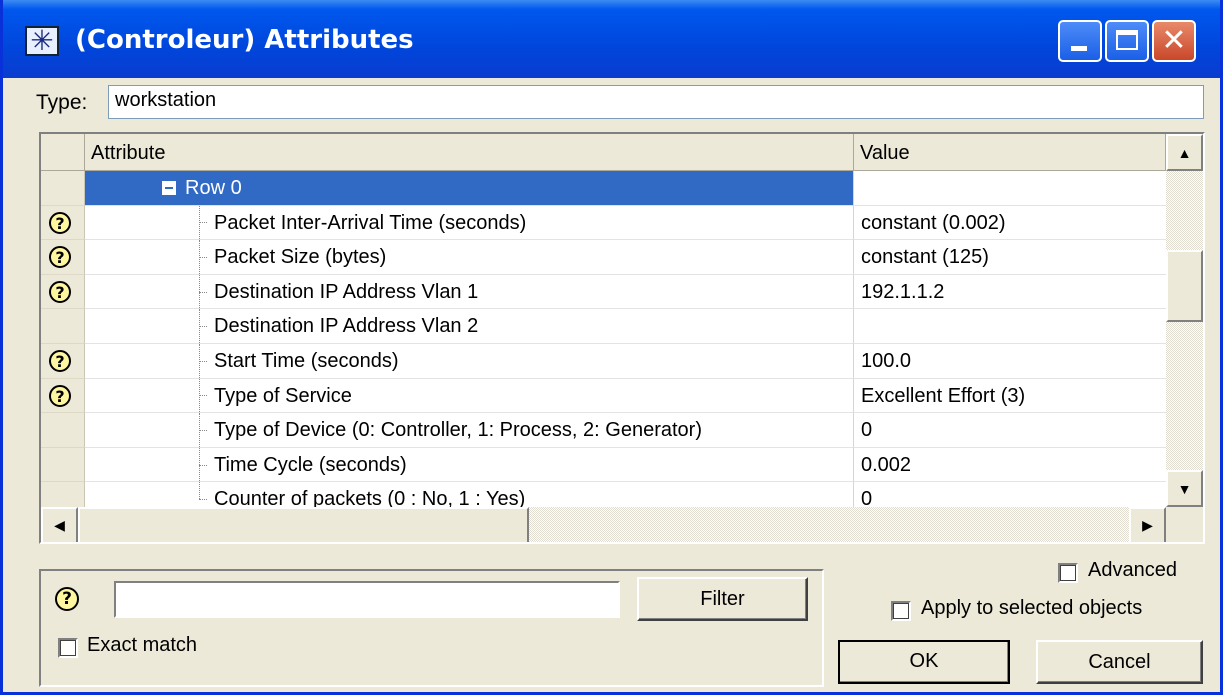 Image resolution: width=1223 pixels, height=695 pixels. I want to click on attribute-value: 0.002, so click(1010, 465).